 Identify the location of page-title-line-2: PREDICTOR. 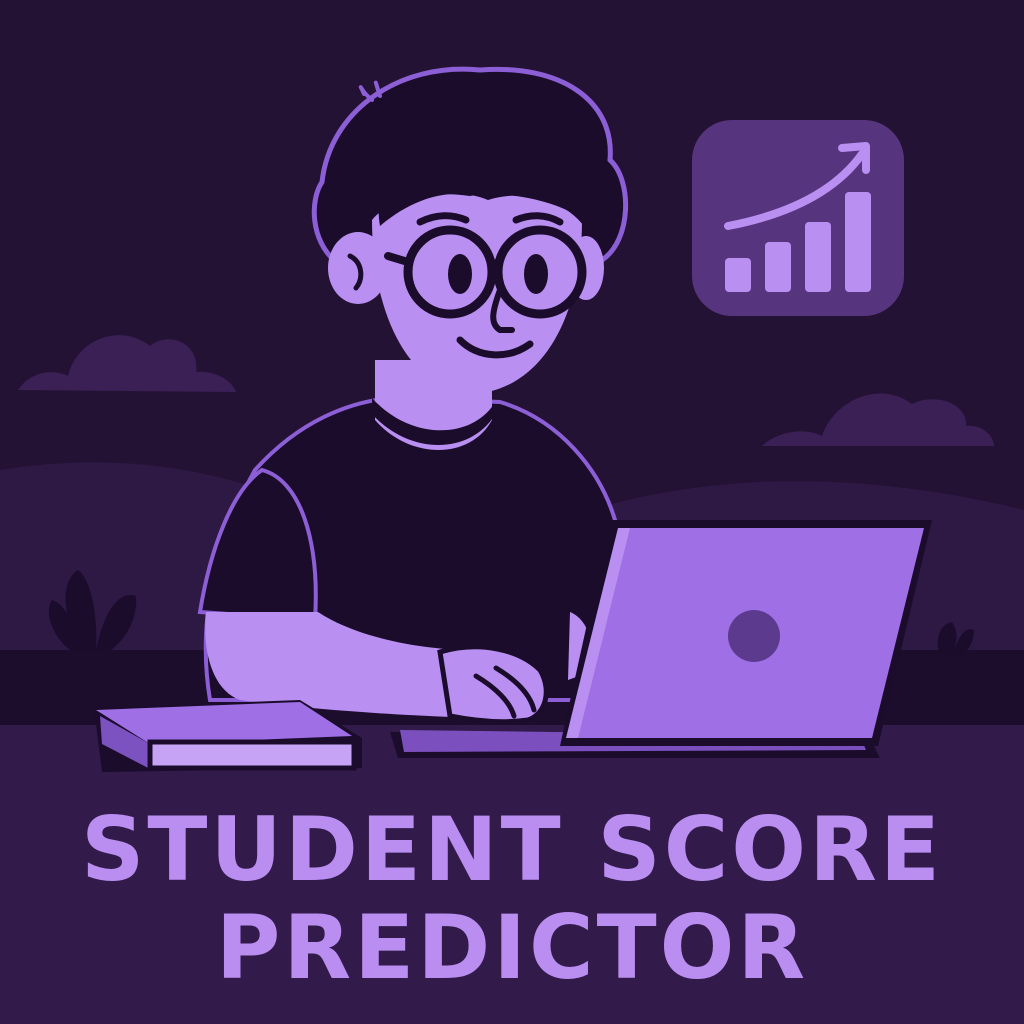
(512, 947).